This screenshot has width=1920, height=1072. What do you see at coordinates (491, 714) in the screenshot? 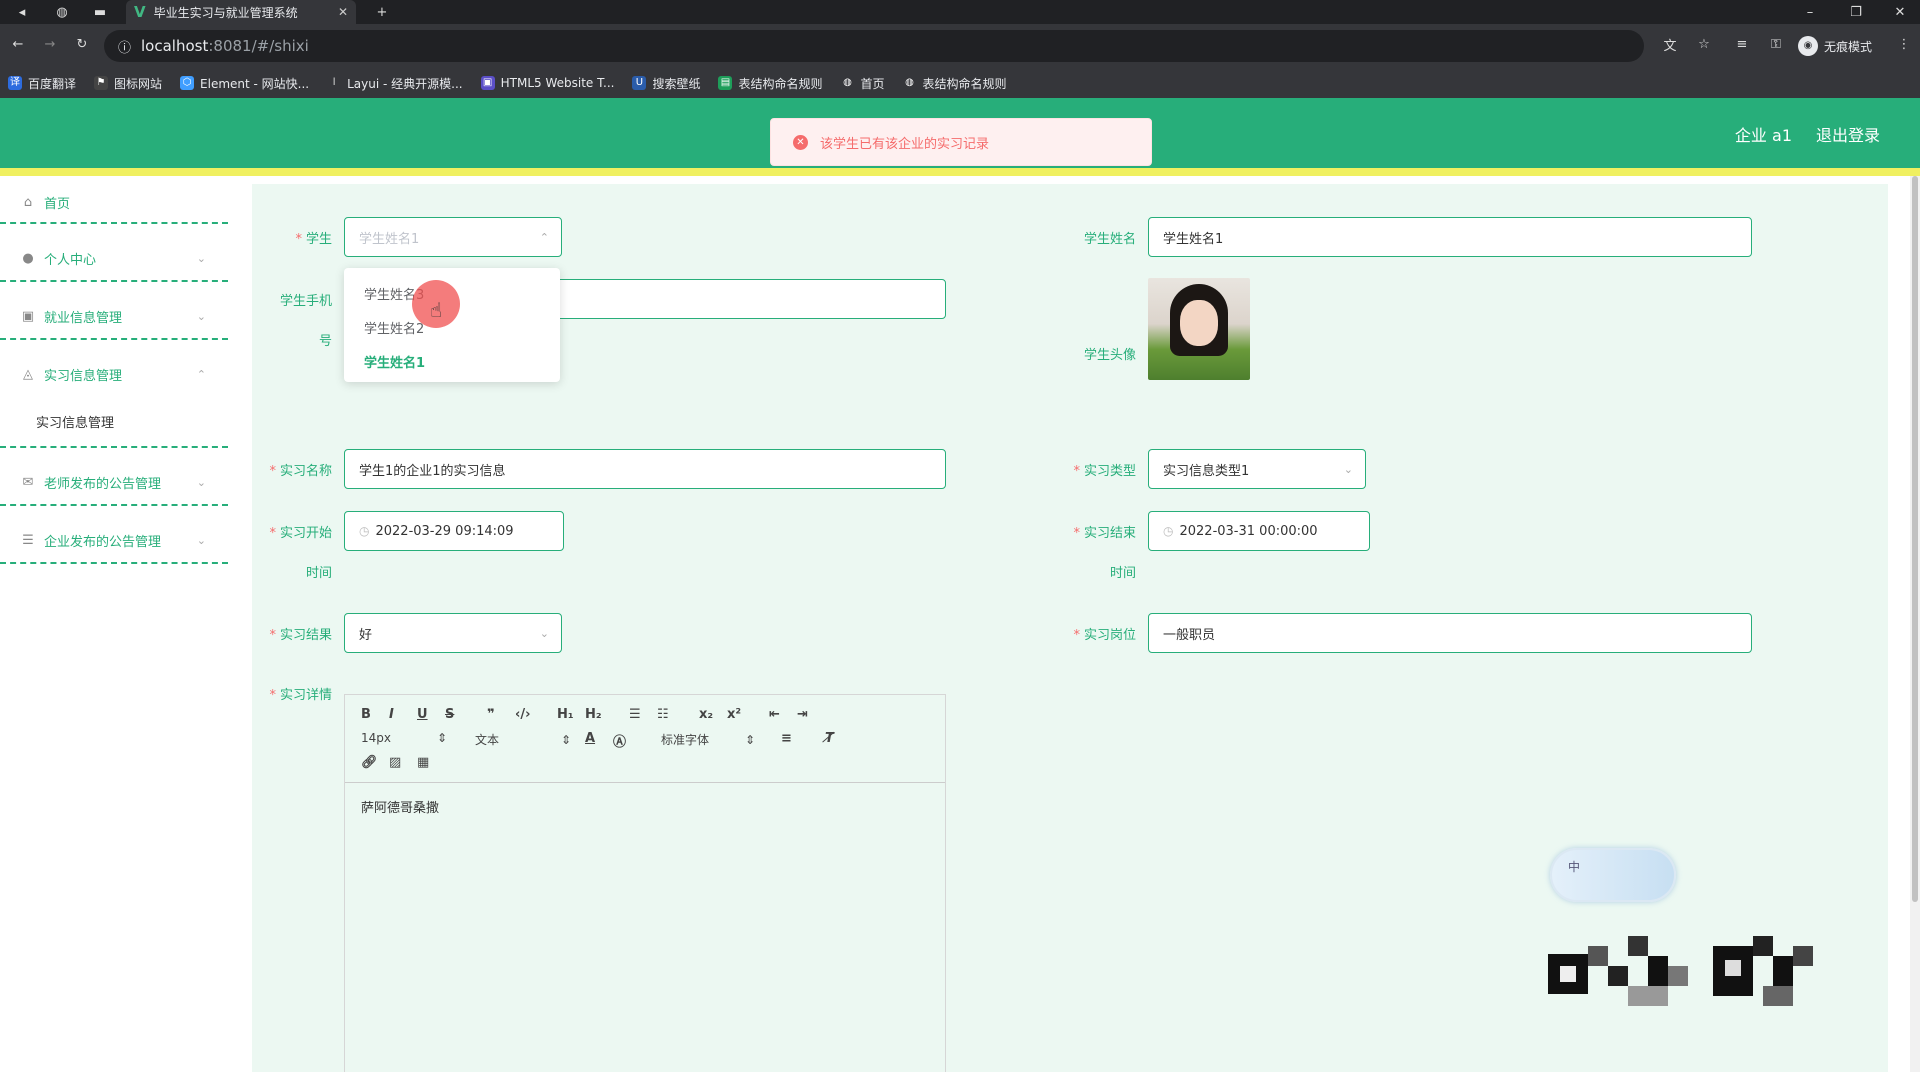
I see `blockquote-icon: ❞` at bounding box center [491, 714].